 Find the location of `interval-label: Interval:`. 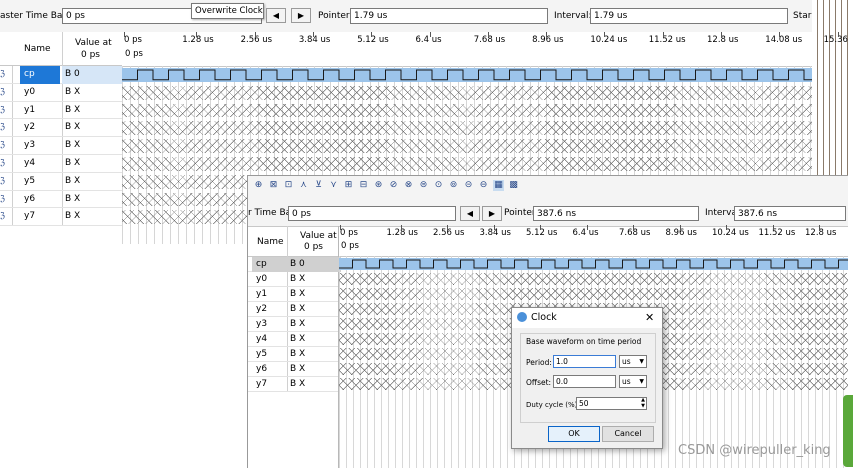

interval-label: Interval: is located at coordinates (573, 16).